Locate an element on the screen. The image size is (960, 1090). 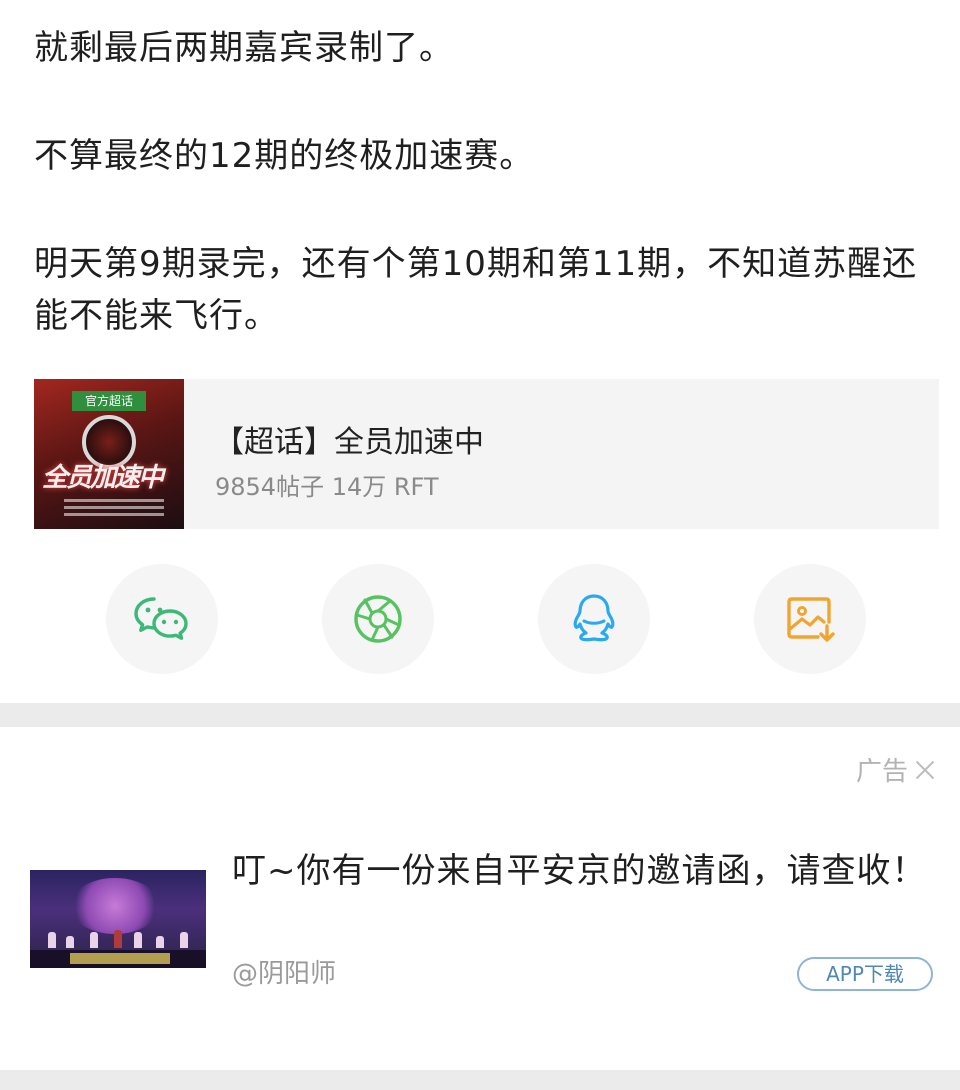
thumb-info-lines is located at coordinates (114, 509).